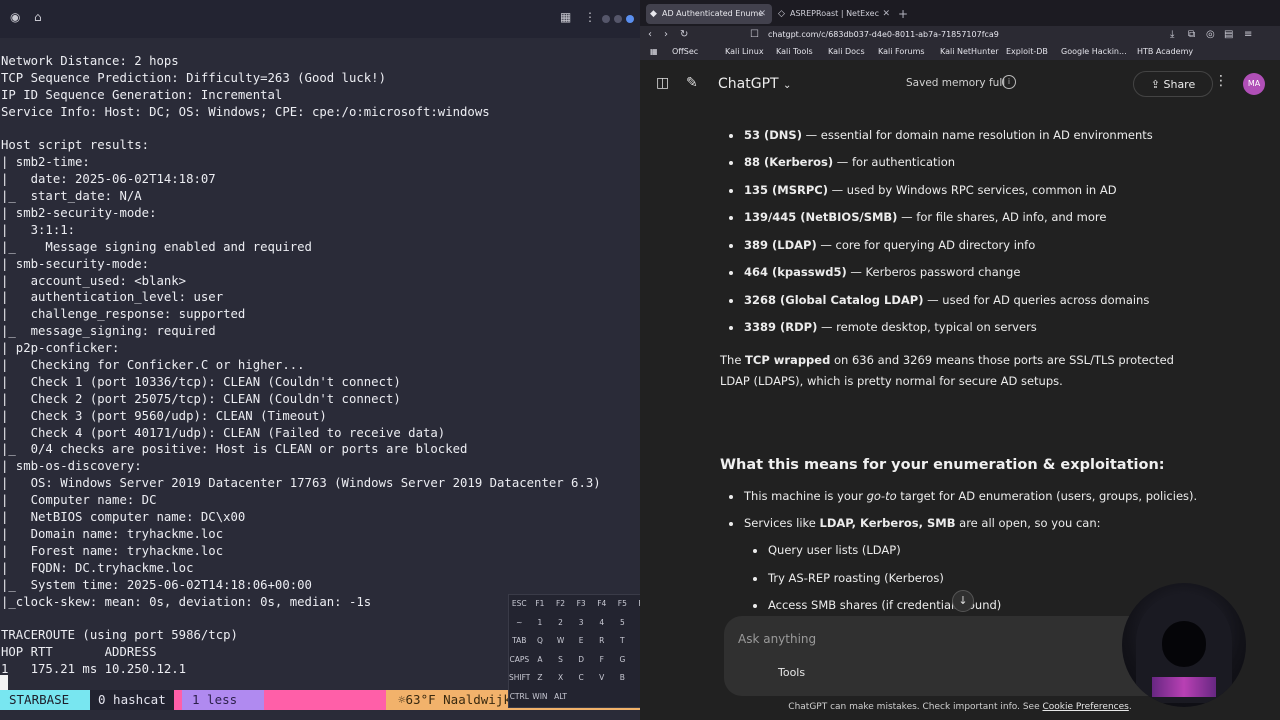 This screenshot has height=720, width=1280. Describe the element at coordinates (744, 52) in the screenshot. I see `bookmark-kali-linux: Kali Linux` at that location.